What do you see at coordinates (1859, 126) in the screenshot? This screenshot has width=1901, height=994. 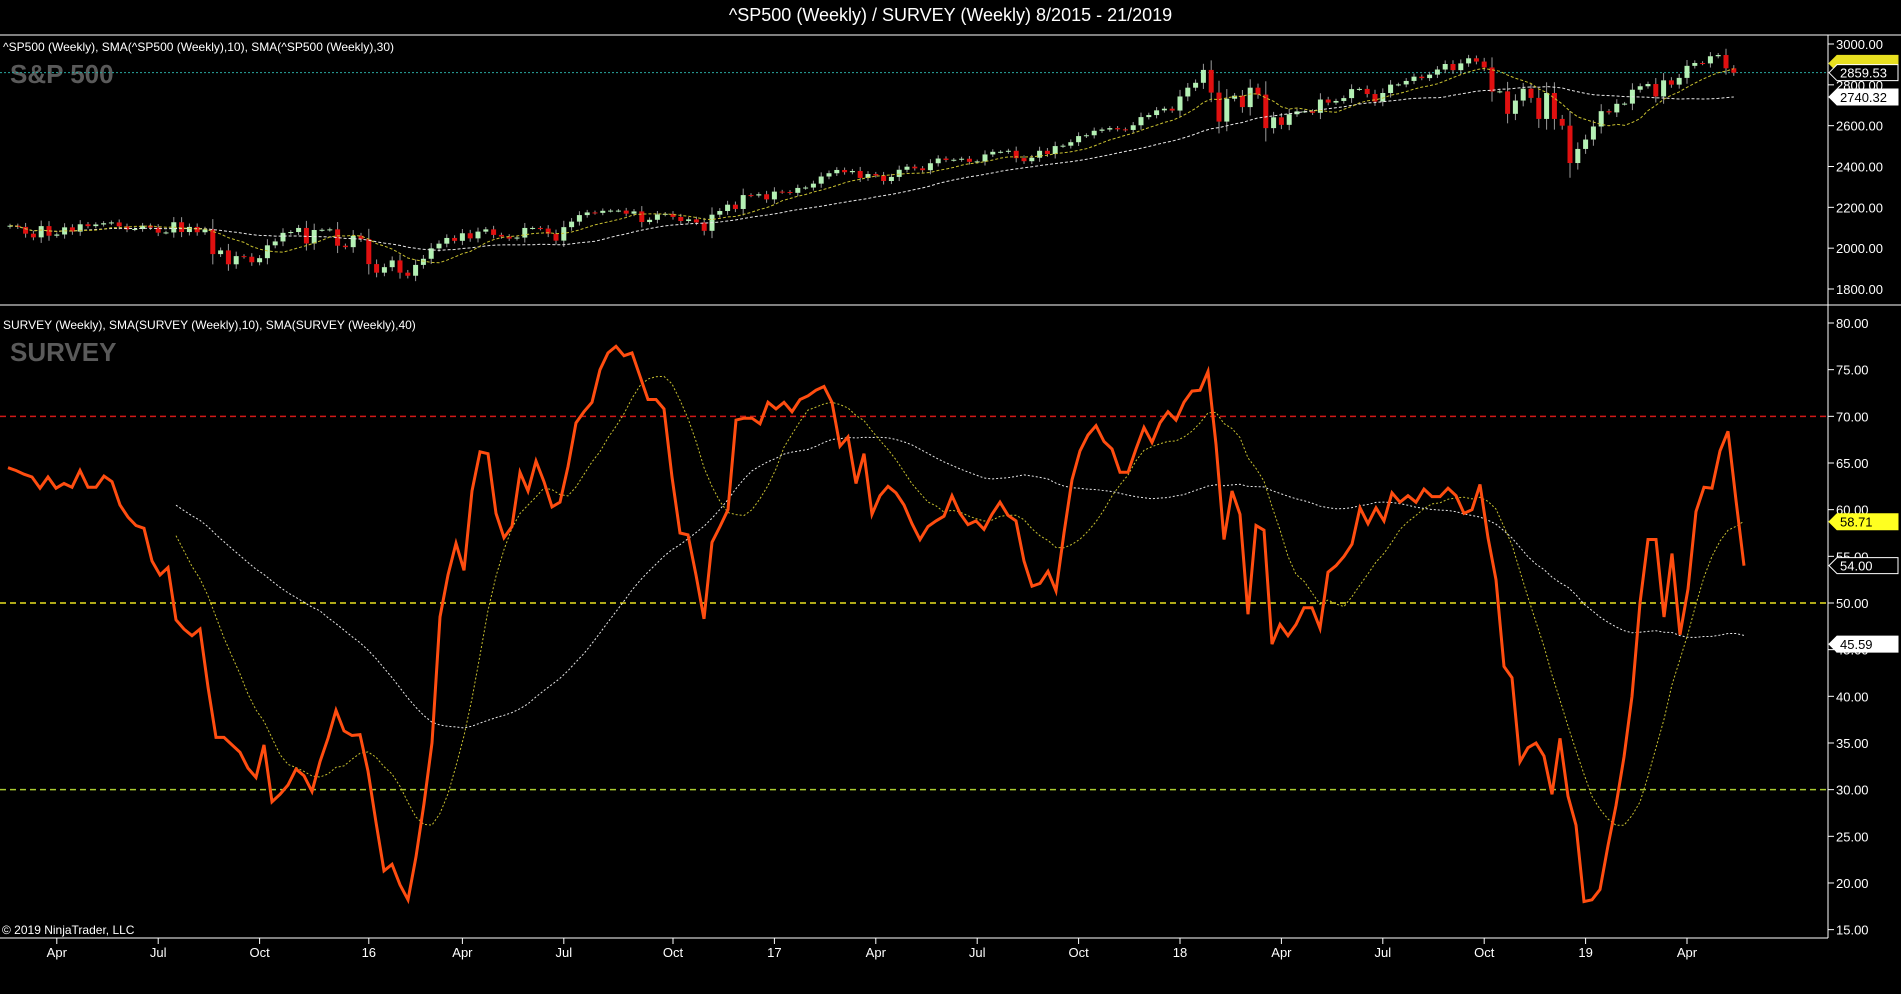 I see `y-tick-label: 2600.00` at bounding box center [1859, 126].